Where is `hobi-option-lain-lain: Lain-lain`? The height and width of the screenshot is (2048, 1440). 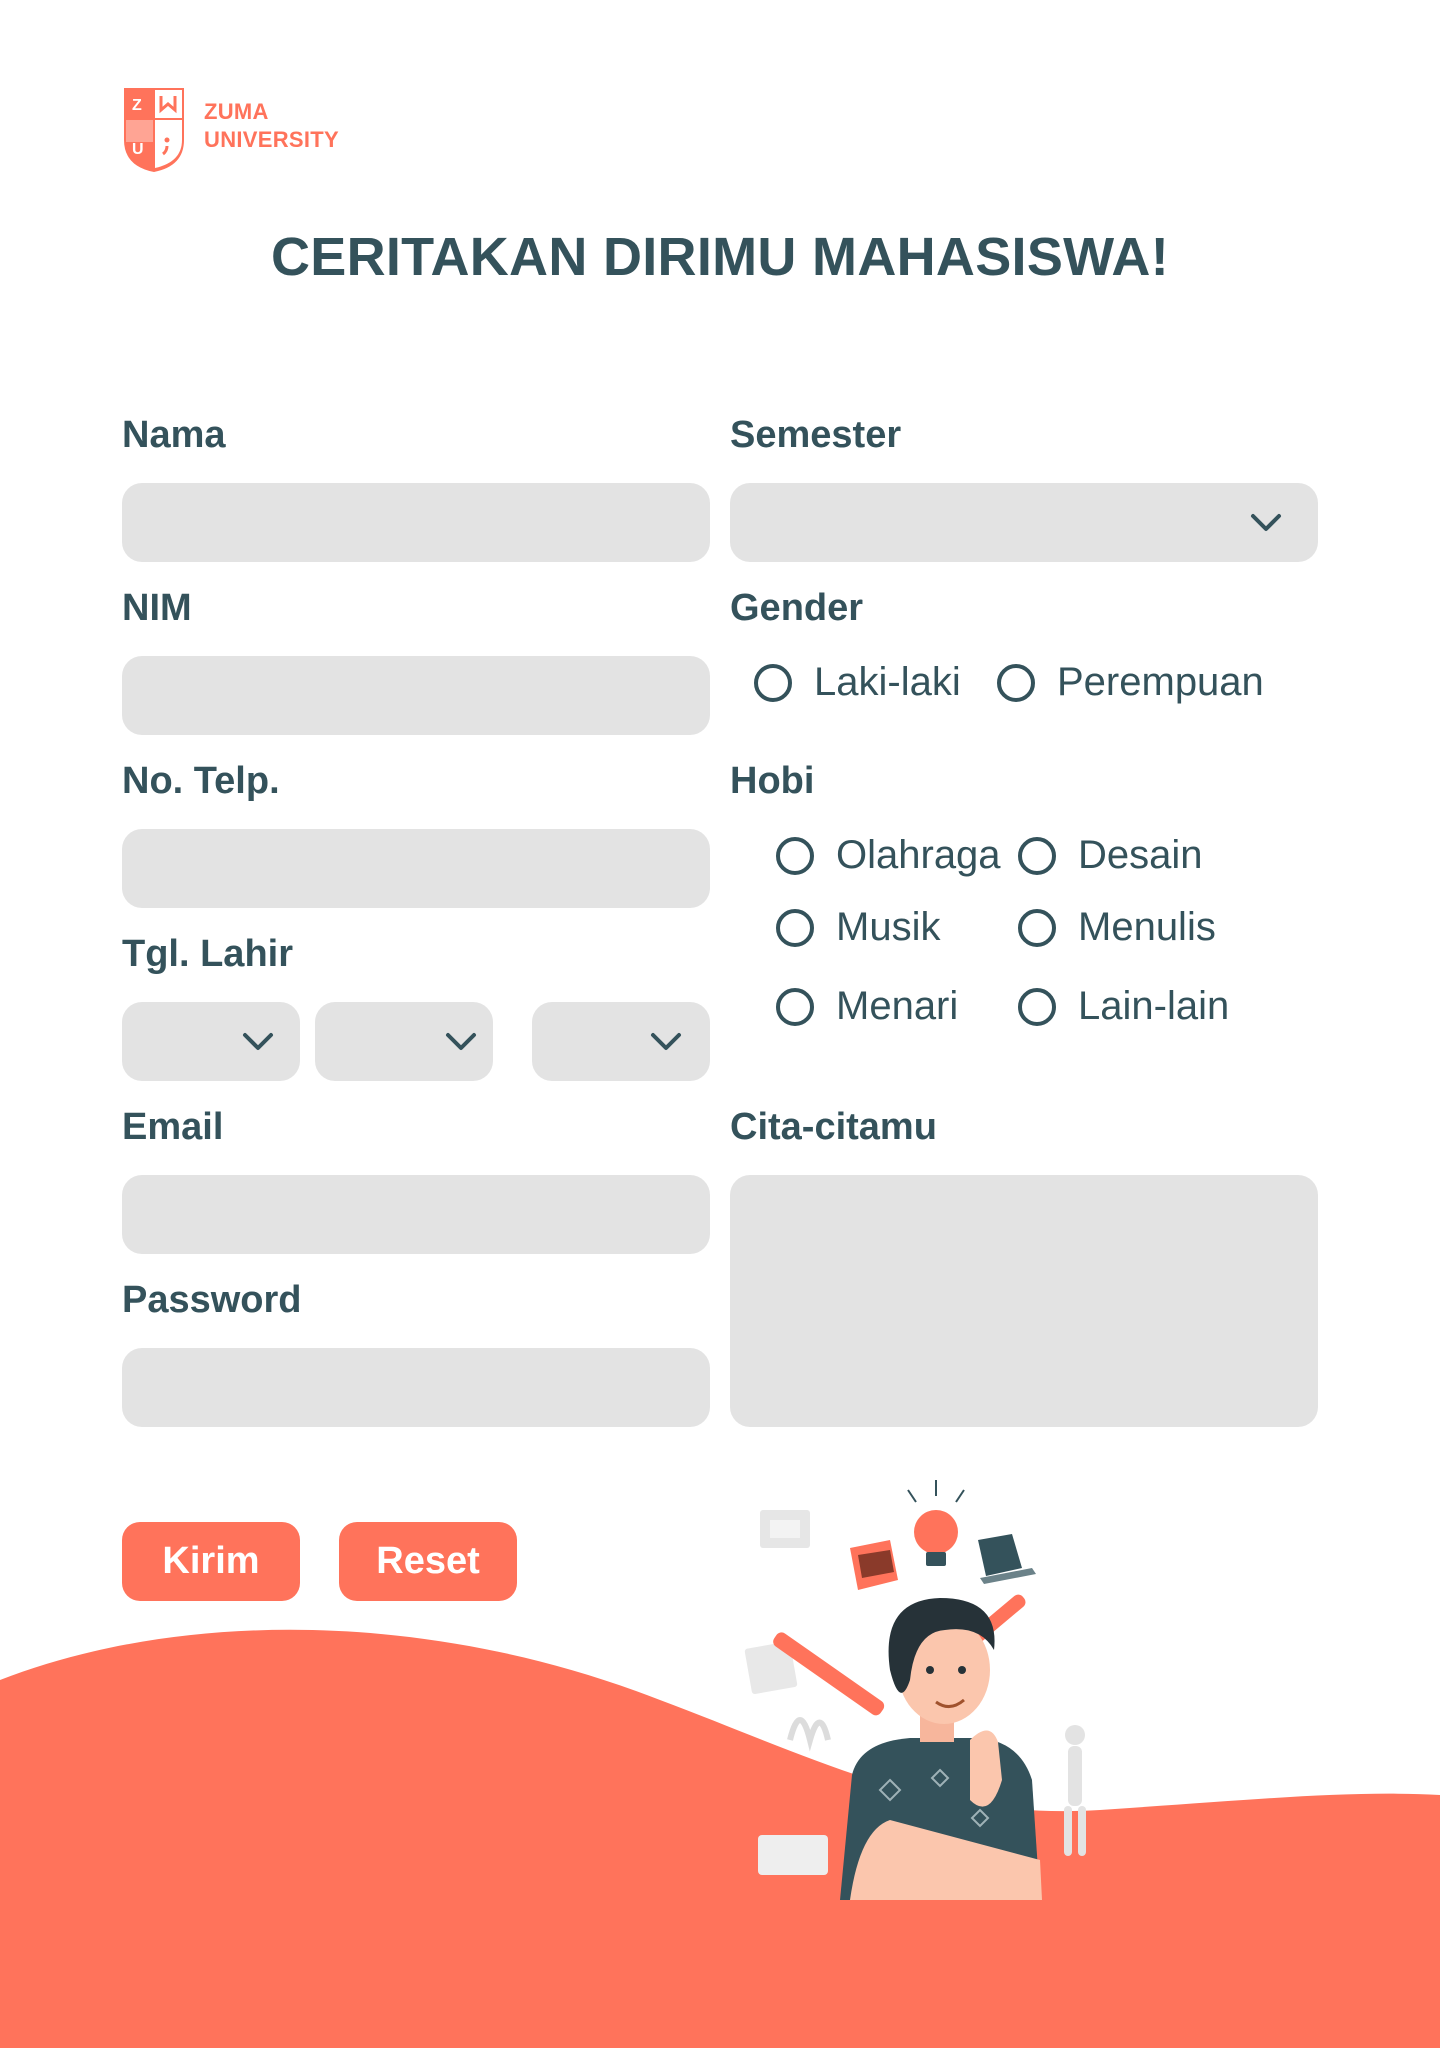
hobi-option-lain-lain: Lain-lain is located at coordinates (1123, 1006).